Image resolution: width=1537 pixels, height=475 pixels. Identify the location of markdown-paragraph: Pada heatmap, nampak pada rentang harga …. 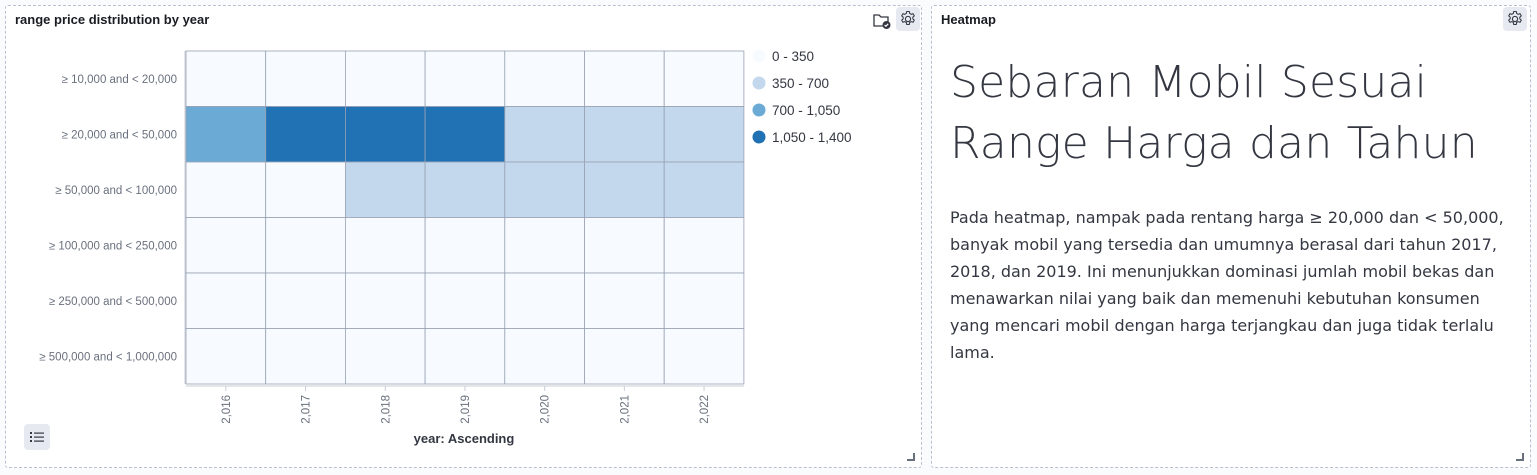
(1227, 285).